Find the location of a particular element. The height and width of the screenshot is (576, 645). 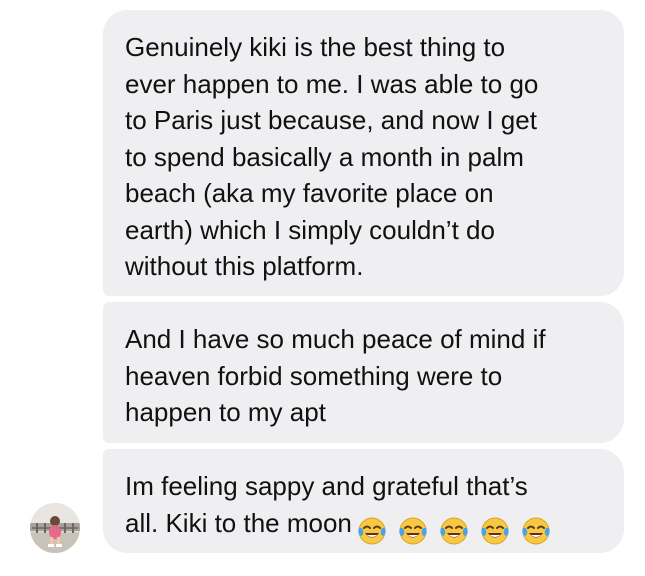

emoji-row is located at coordinates (458, 529).